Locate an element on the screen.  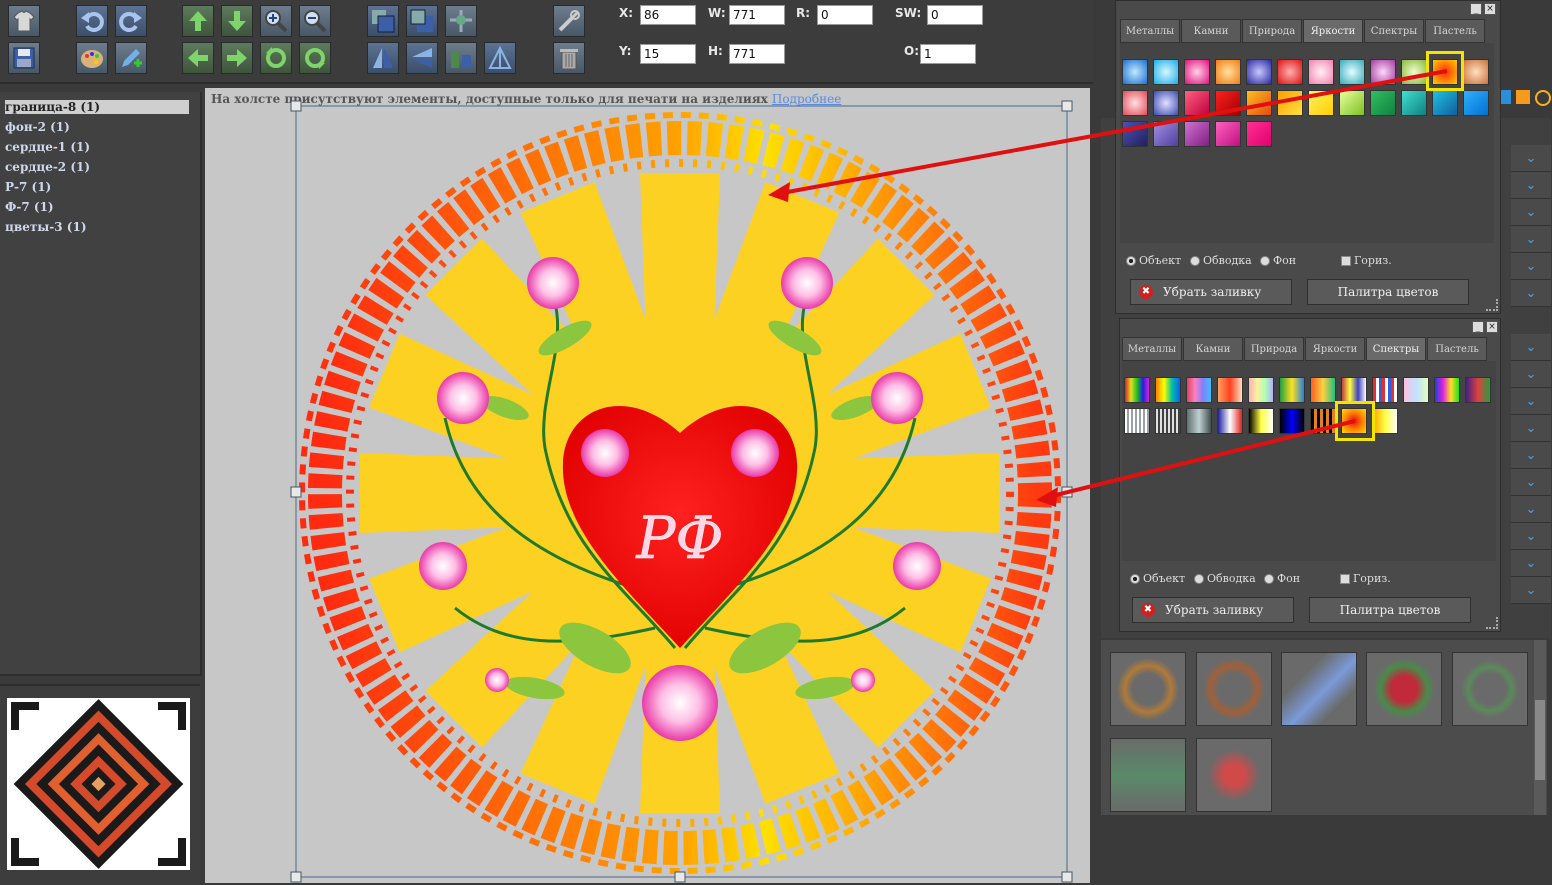
layer-item: фон-2 (1) is located at coordinates (37, 127).